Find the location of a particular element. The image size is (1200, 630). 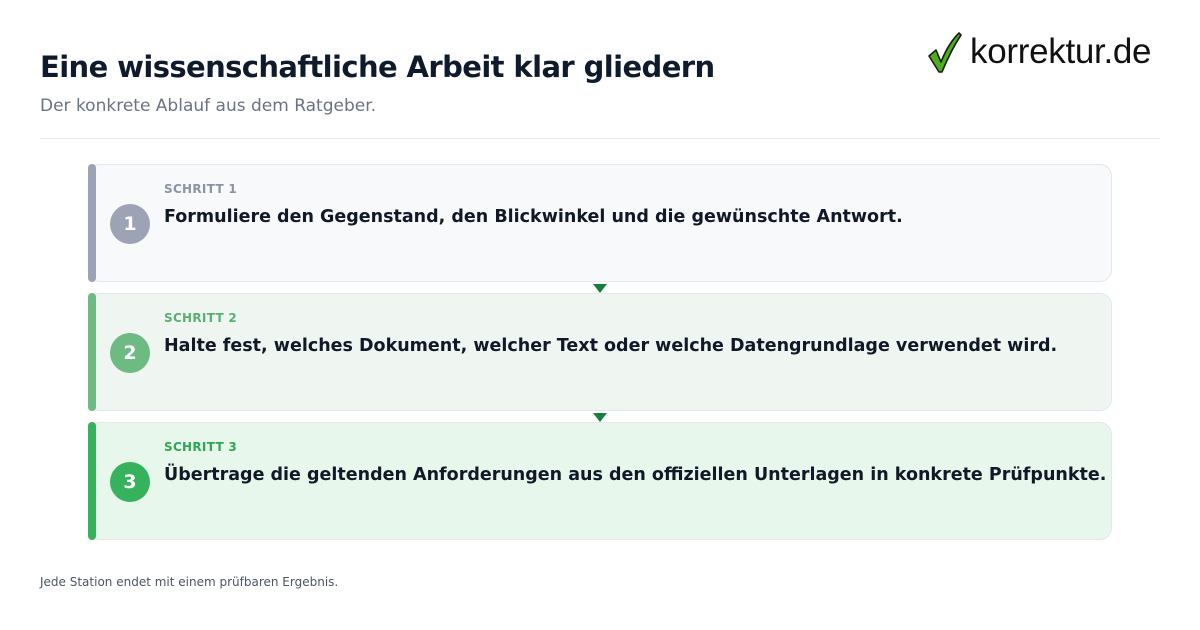

header-divider is located at coordinates (600, 138).